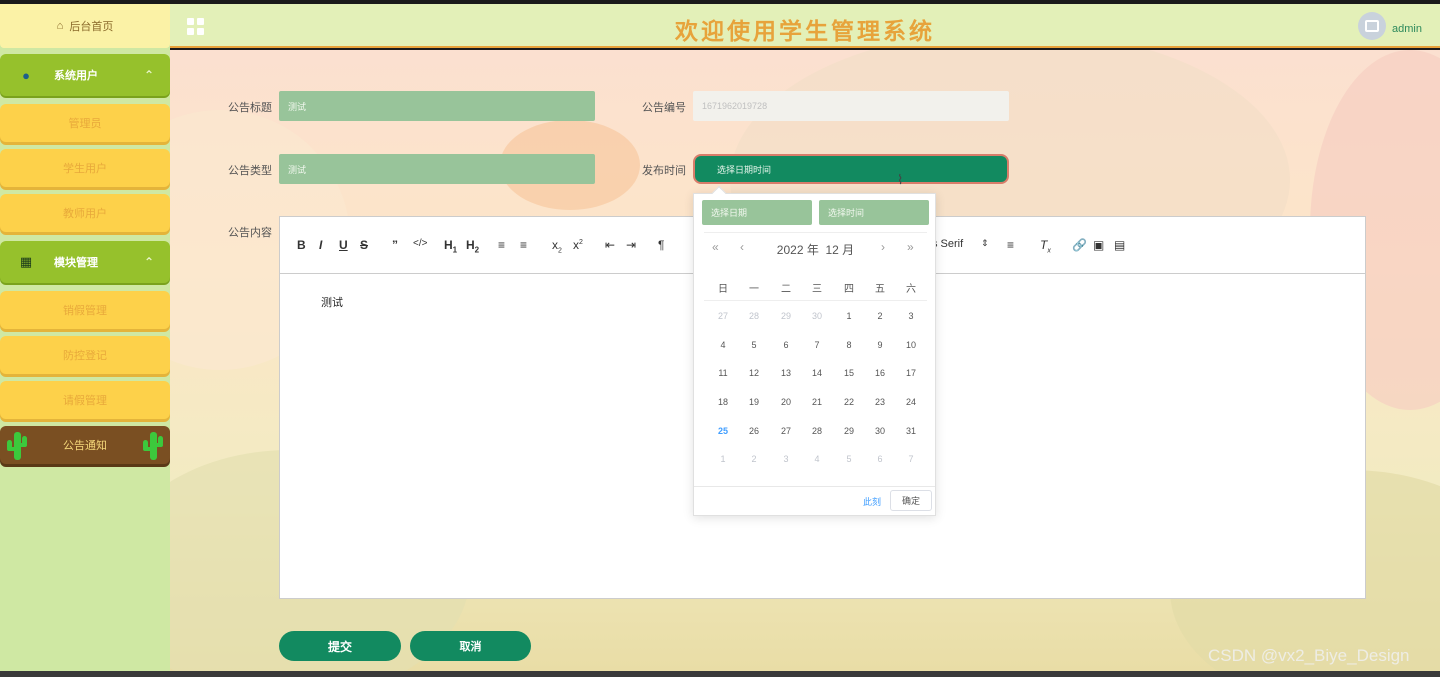 The image size is (1440, 677). Describe the element at coordinates (501, 245) in the screenshot. I see `ordered-list-icon: ≡` at that location.